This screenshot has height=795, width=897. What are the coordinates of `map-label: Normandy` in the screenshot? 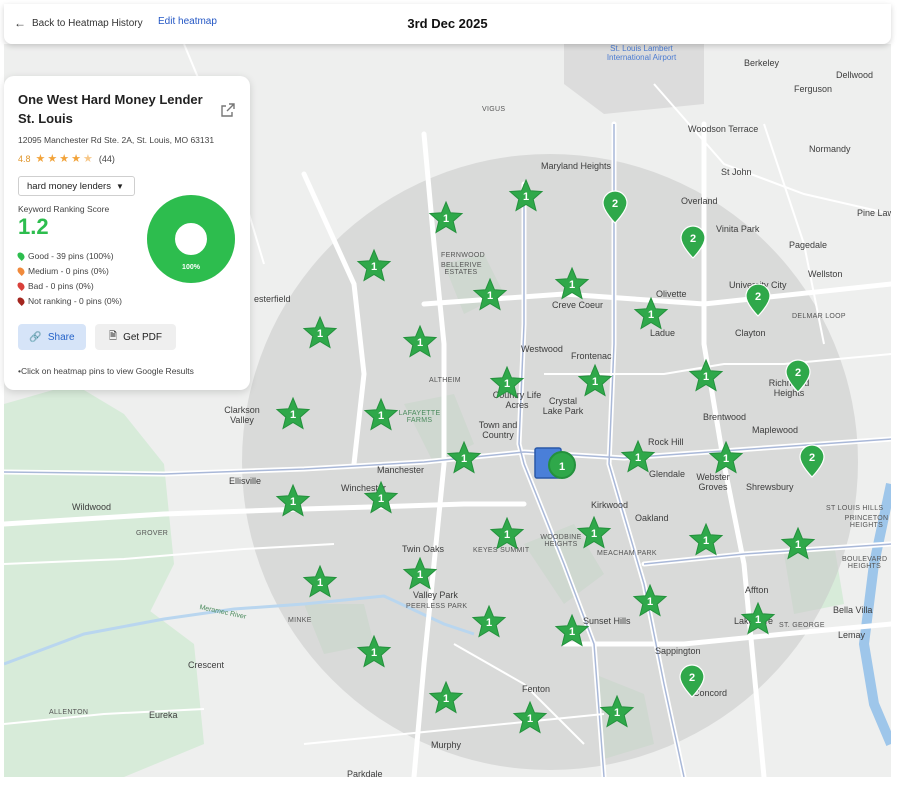 It's located at (830, 149).